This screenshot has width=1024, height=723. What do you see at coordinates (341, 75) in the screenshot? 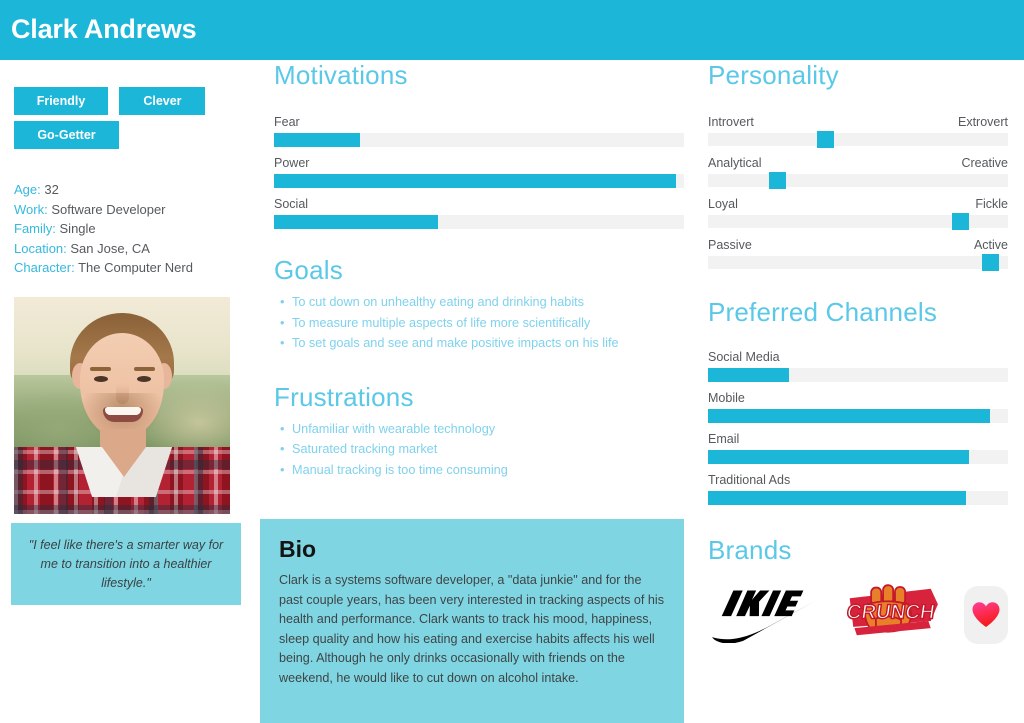
I see `motivations-heading: Motivations` at bounding box center [341, 75].